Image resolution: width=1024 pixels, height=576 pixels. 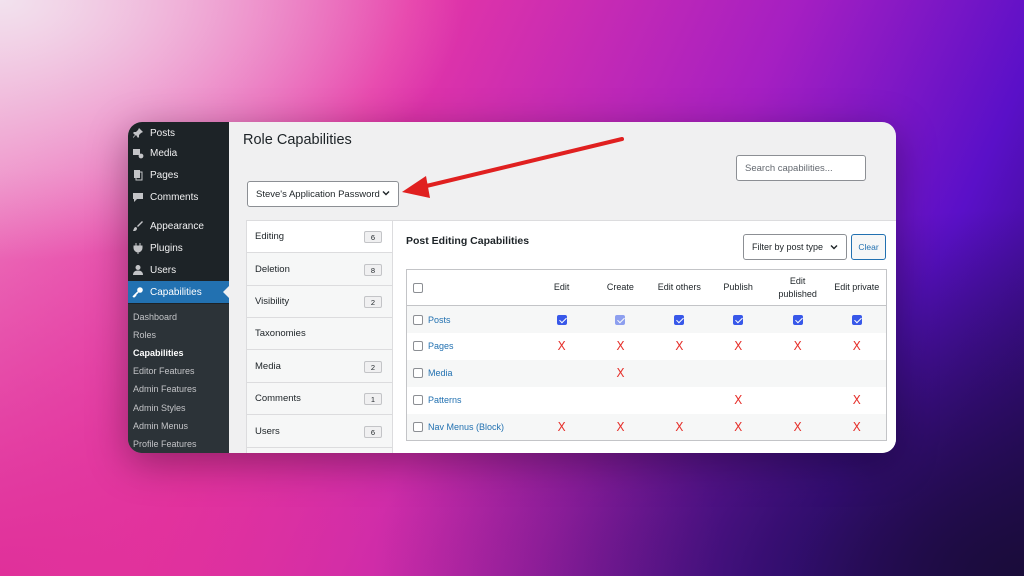 What do you see at coordinates (138, 133) in the screenshot?
I see `pin-icon` at bounding box center [138, 133].